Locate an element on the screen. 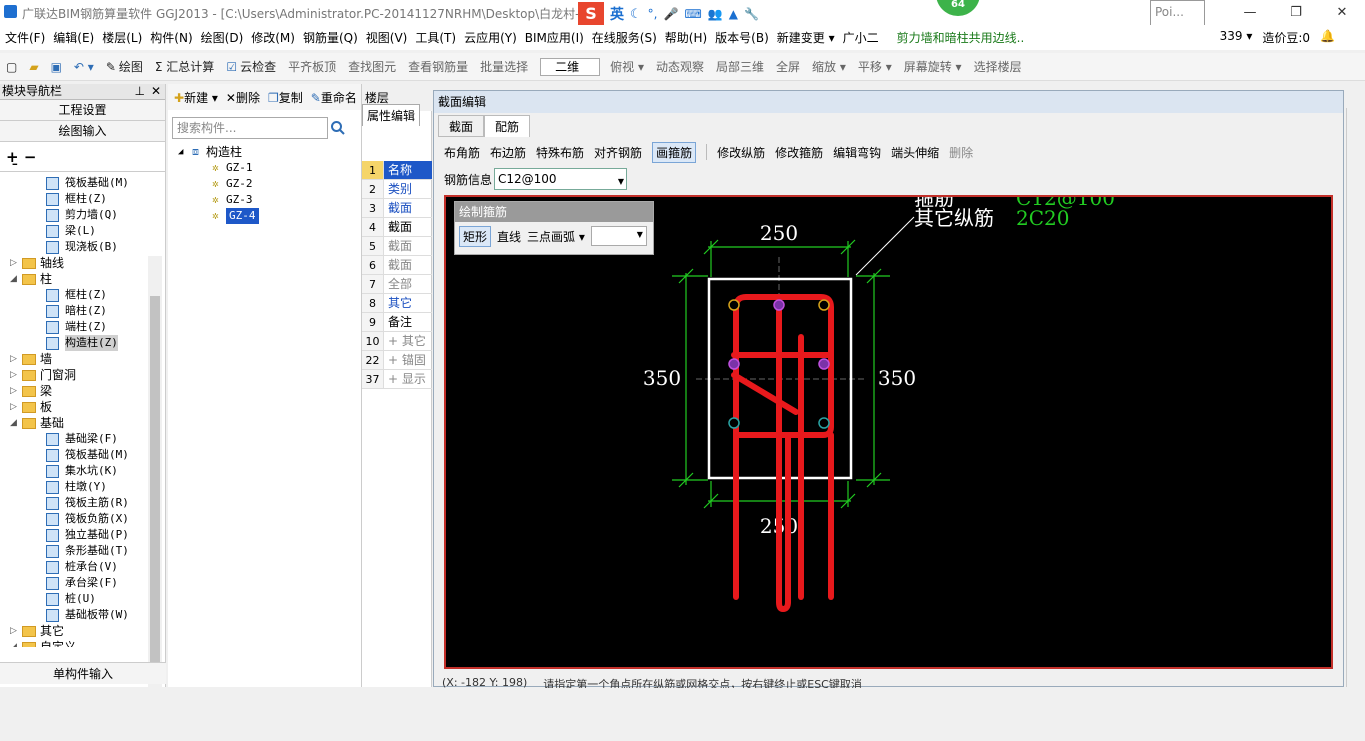 Image resolution: width=1365 pixels, height=741 pixels. edit-hook-button: 编辑弯钩 is located at coordinates (857, 152).